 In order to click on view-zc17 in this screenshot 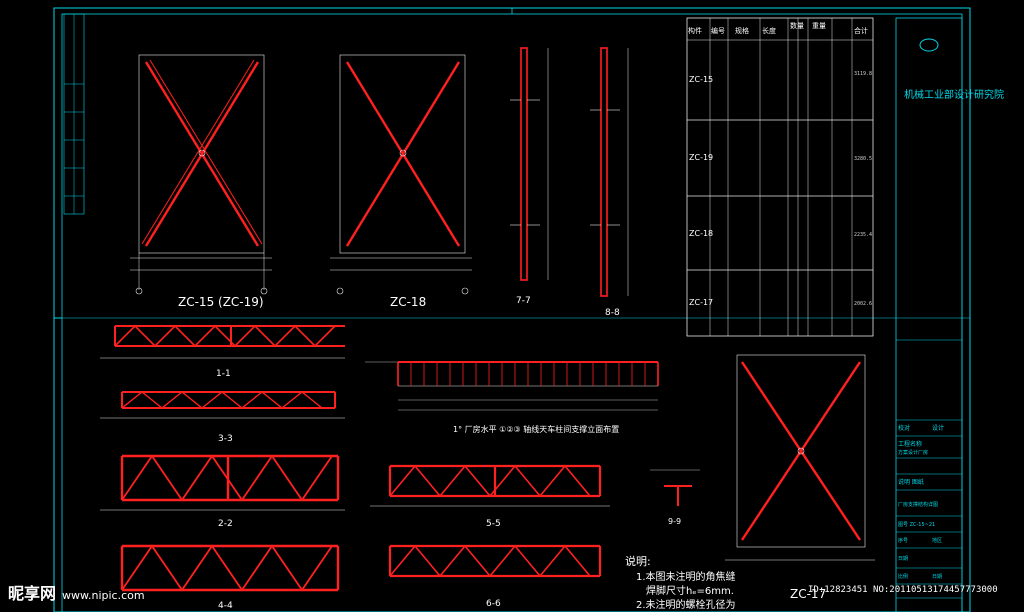, I will do `click(800, 457)`.